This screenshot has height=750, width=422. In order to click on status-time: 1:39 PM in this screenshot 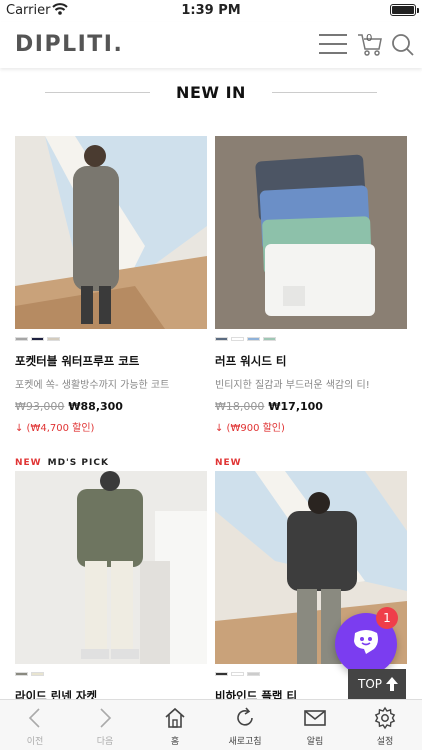, I will do `click(211, 10)`.